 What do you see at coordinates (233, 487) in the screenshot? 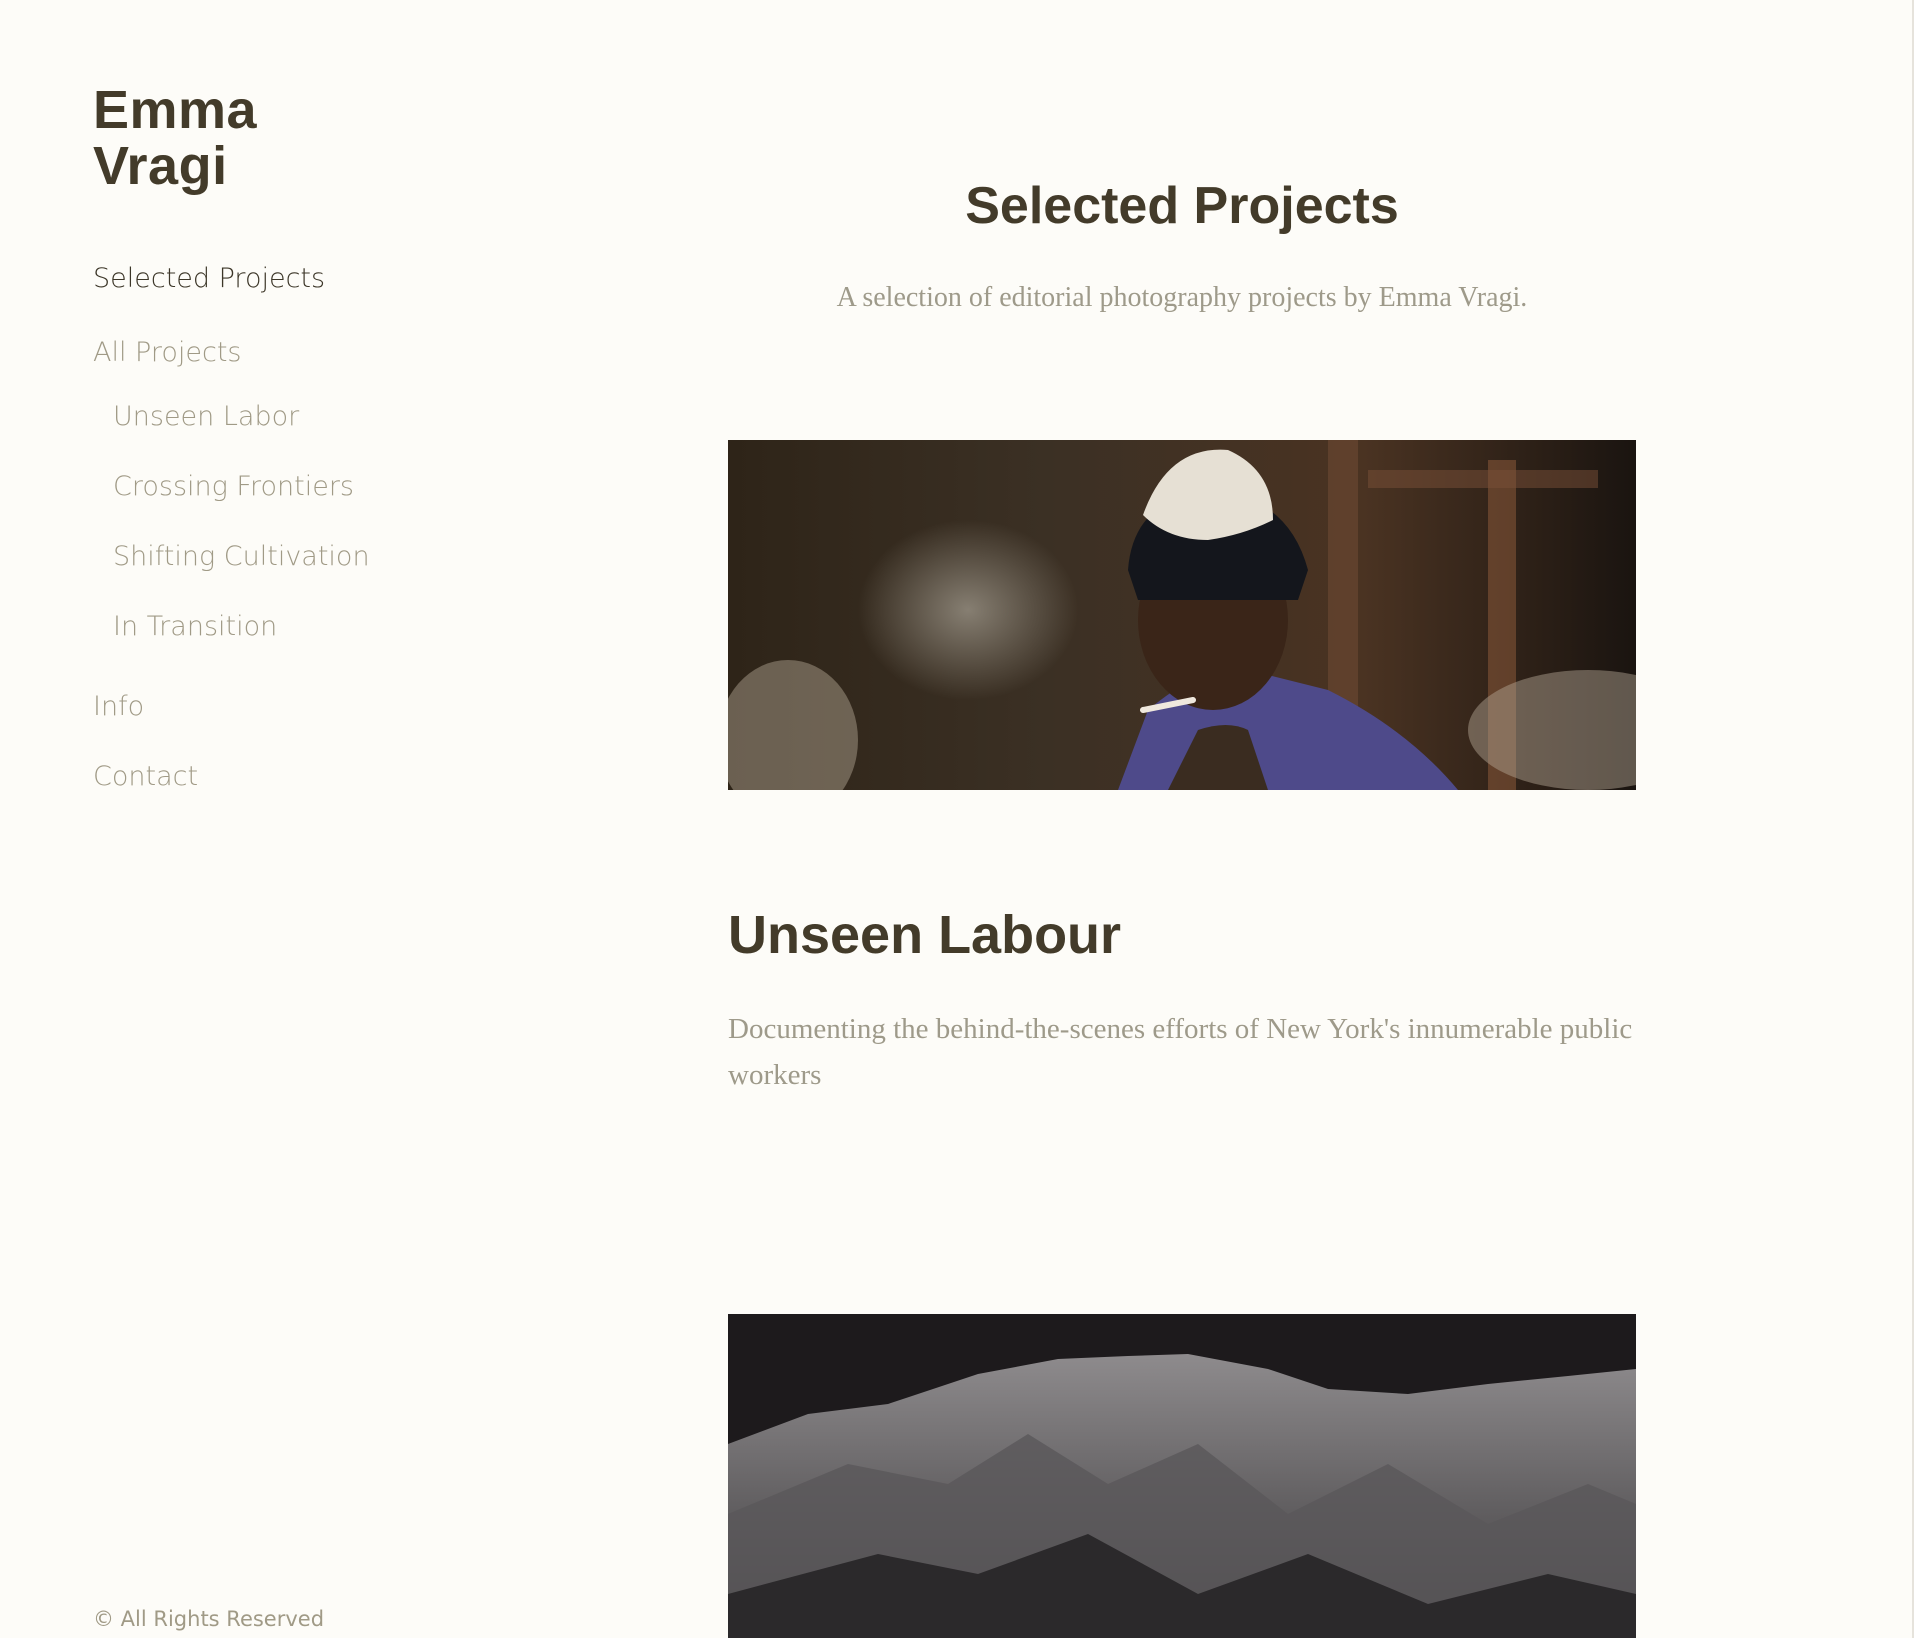
I see `nav-sub-crossing-frontiers: Crossing Frontiers` at bounding box center [233, 487].